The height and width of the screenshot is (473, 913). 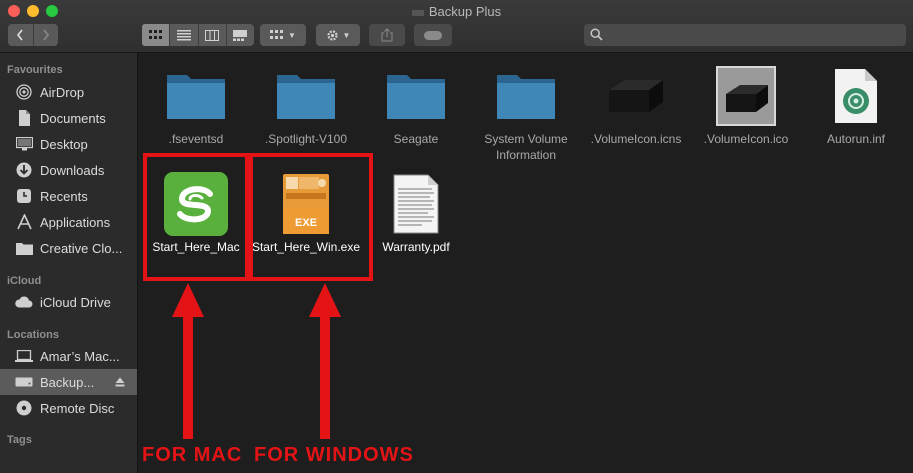 I want to click on file-name: Warranty.pdf, so click(x=416, y=247).